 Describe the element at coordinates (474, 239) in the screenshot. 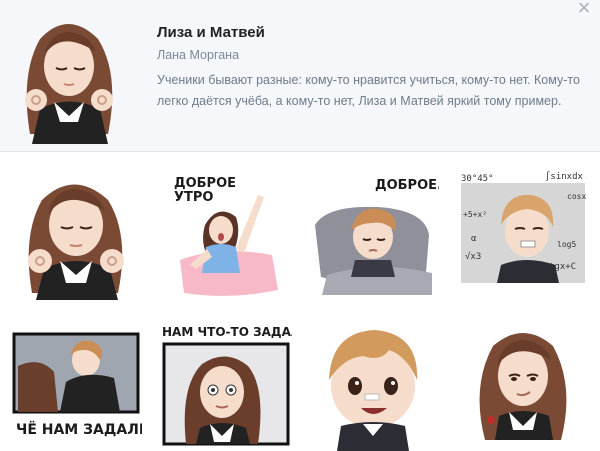

I see `svg-text: α` at that location.